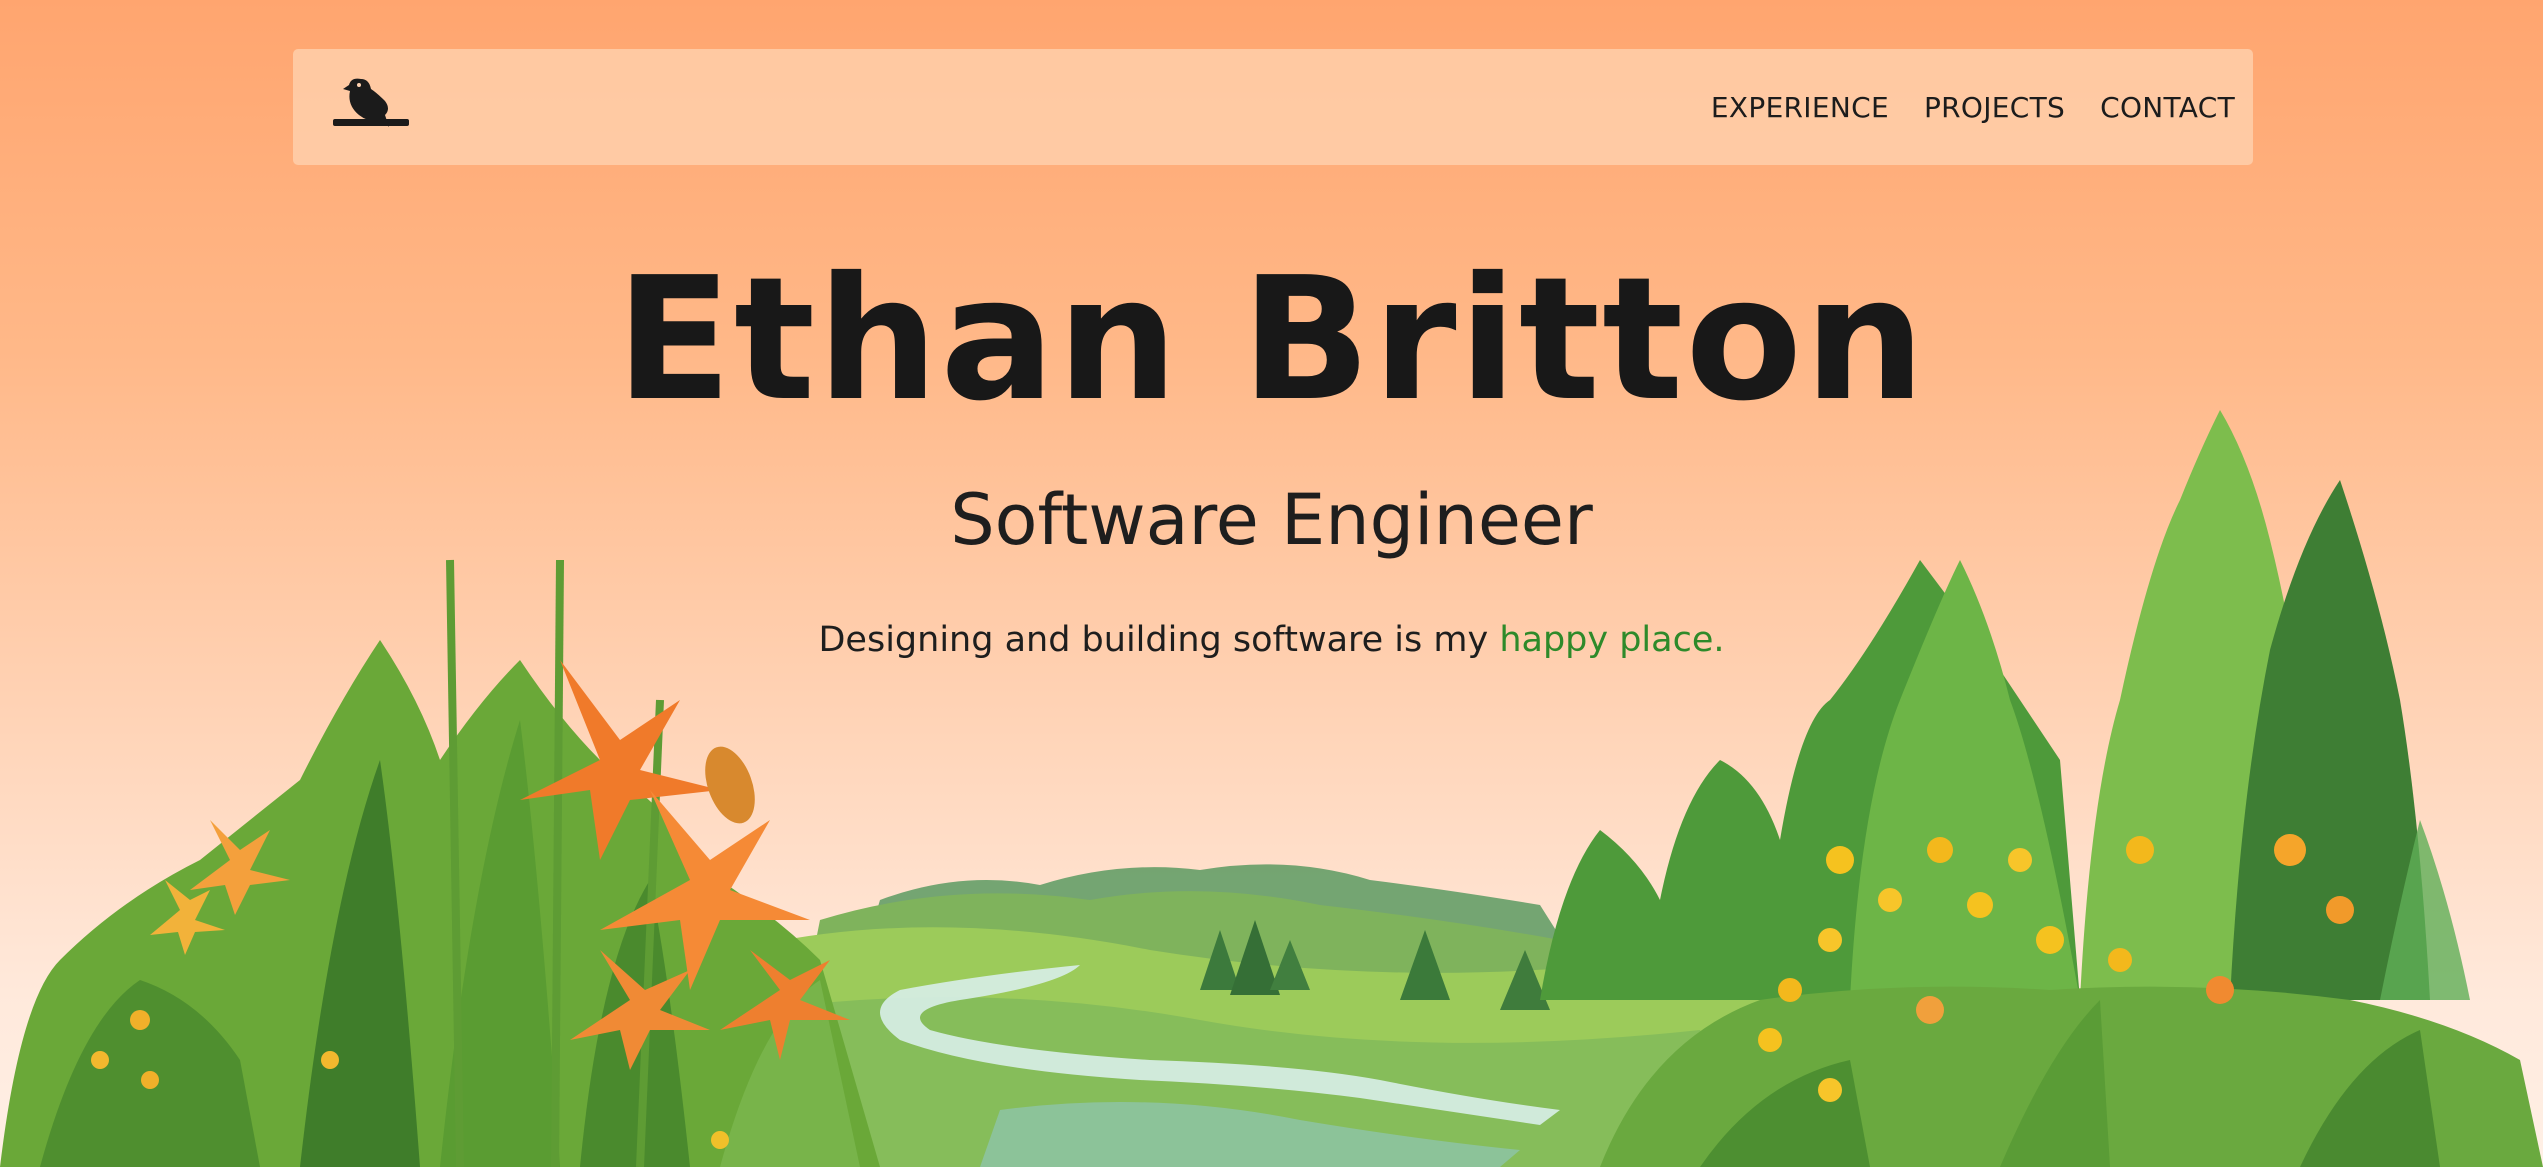 The width and height of the screenshot is (2543, 1167). I want to click on tagline-accent: happy place., so click(1612, 640).